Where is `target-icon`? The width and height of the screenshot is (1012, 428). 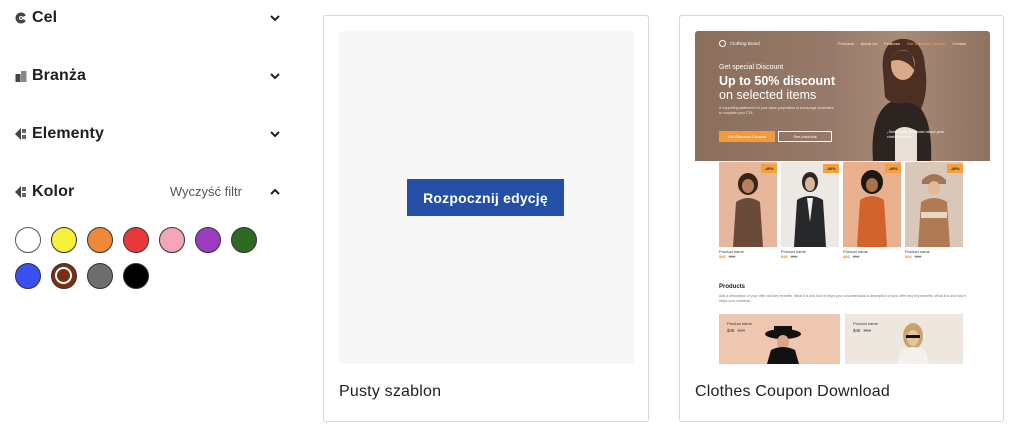
target-icon is located at coordinates (21, 18).